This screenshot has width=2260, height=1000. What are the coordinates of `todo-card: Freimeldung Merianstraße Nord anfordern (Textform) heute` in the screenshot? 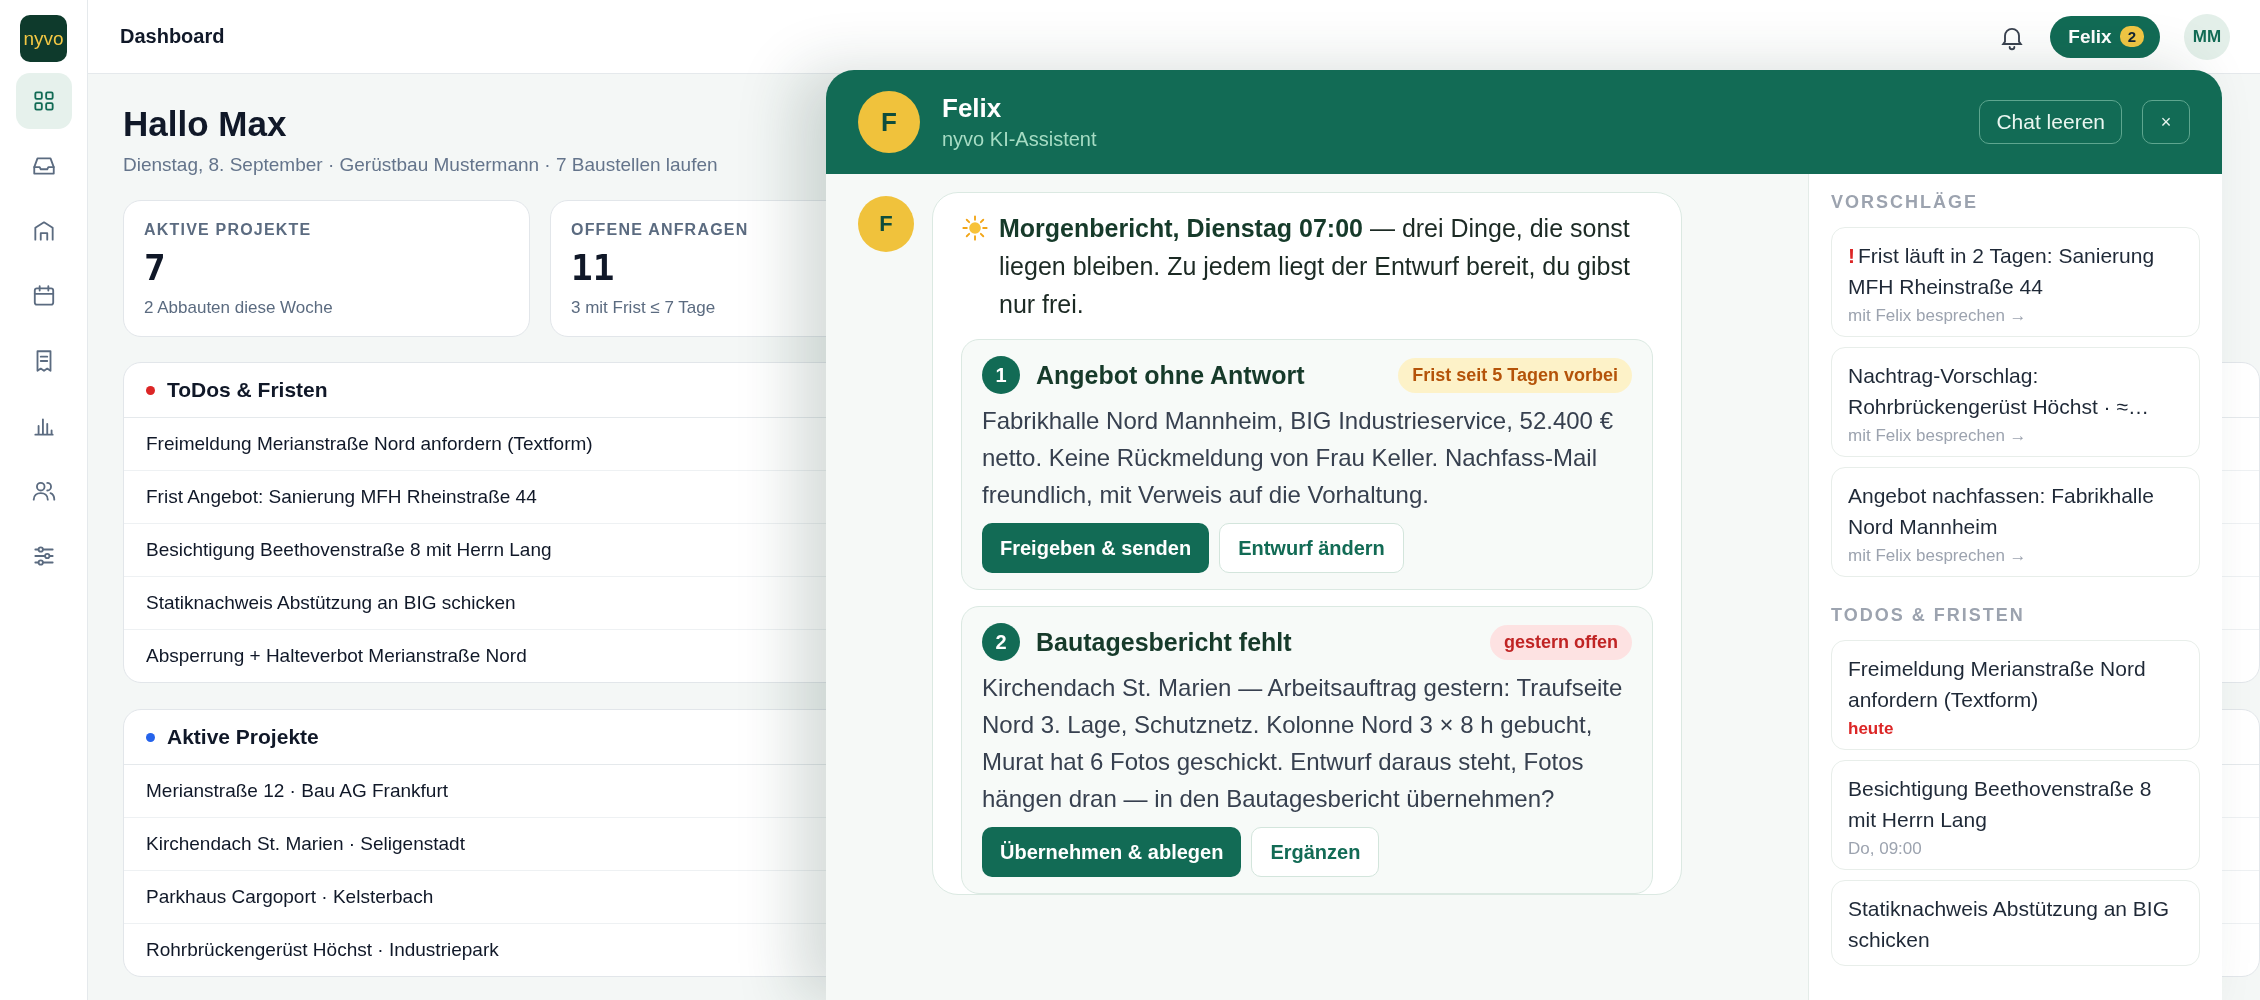 It's located at (2015, 695).